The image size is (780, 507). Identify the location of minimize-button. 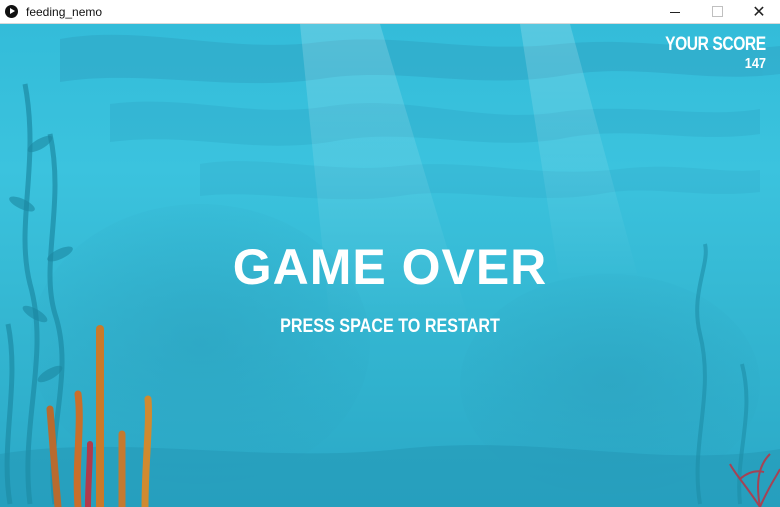
(675, 11).